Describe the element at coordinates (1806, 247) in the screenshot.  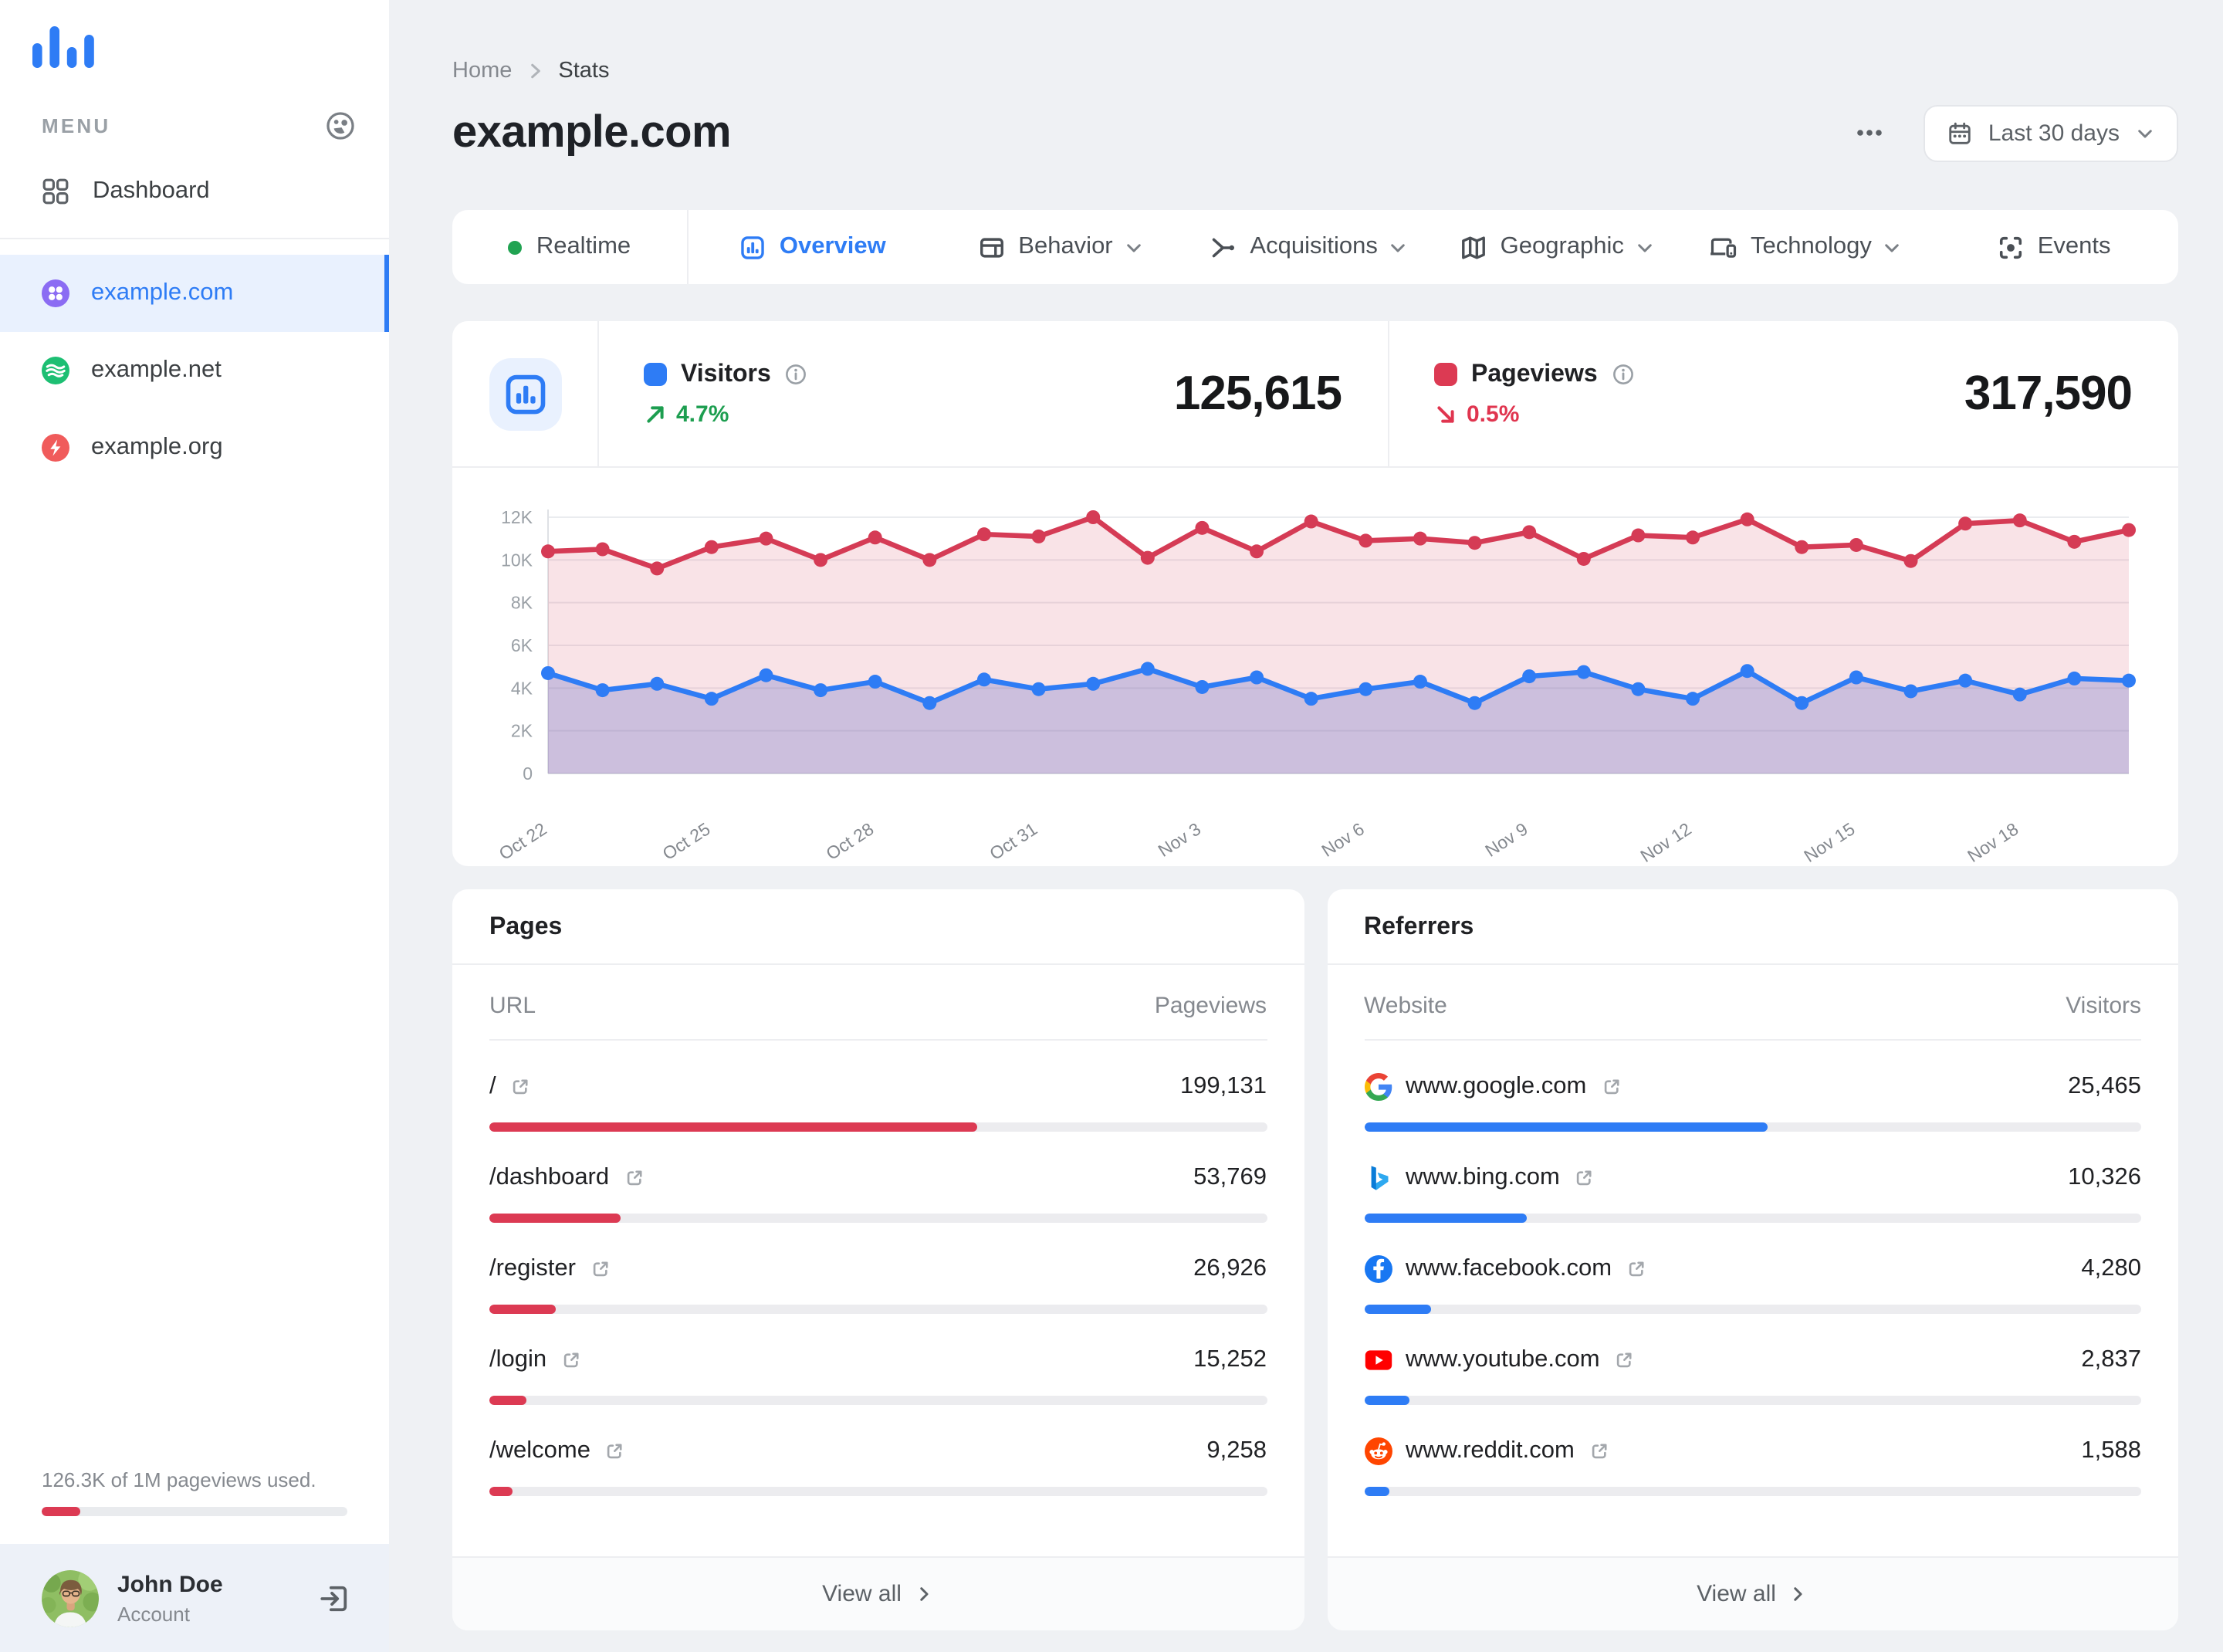
I see `tab-technology: Technology` at that location.